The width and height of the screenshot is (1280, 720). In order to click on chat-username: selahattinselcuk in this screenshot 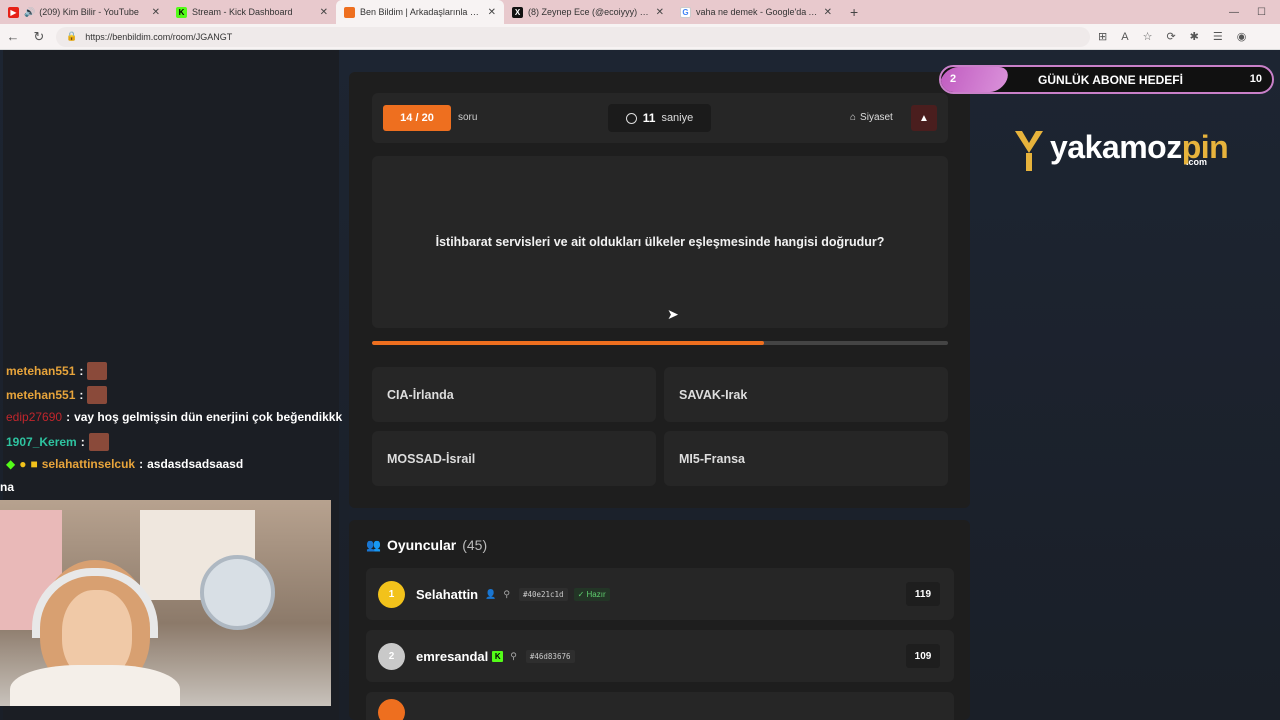, I will do `click(88, 464)`.